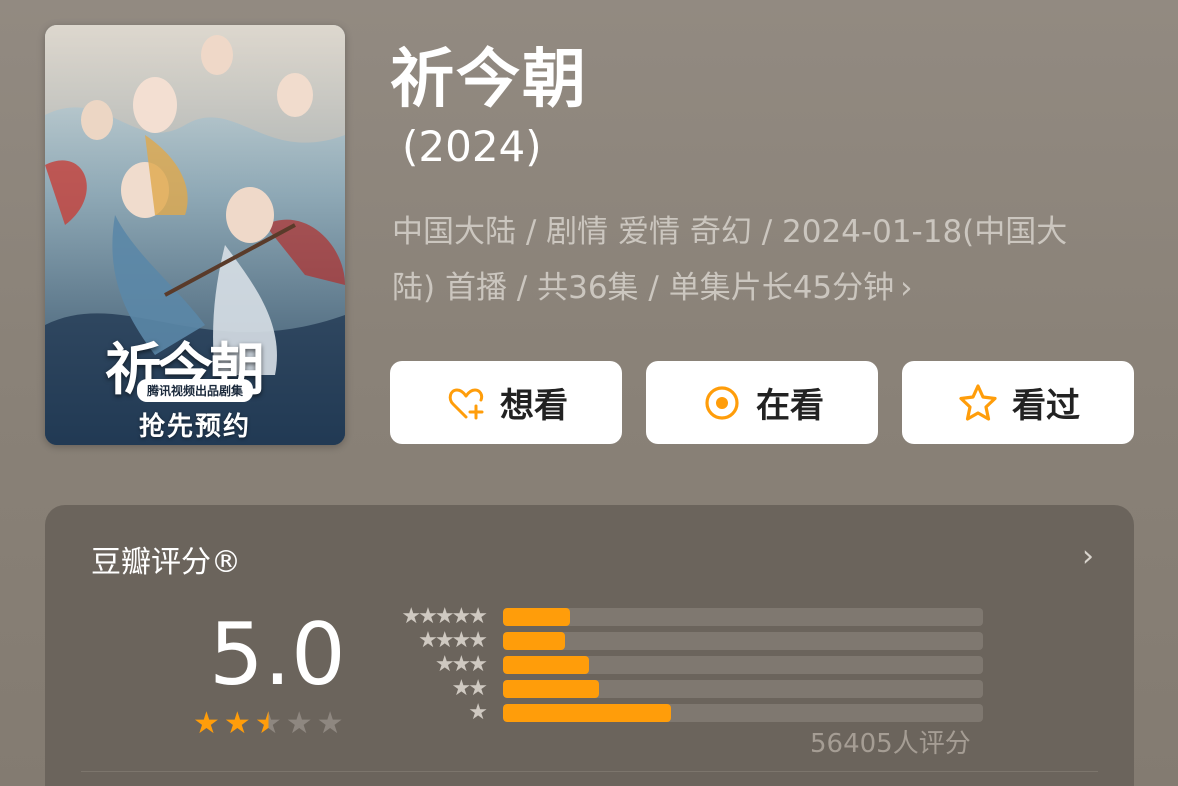 Image resolution: width=1178 pixels, height=786 pixels. I want to click on watched-label: 看过, so click(1046, 406).